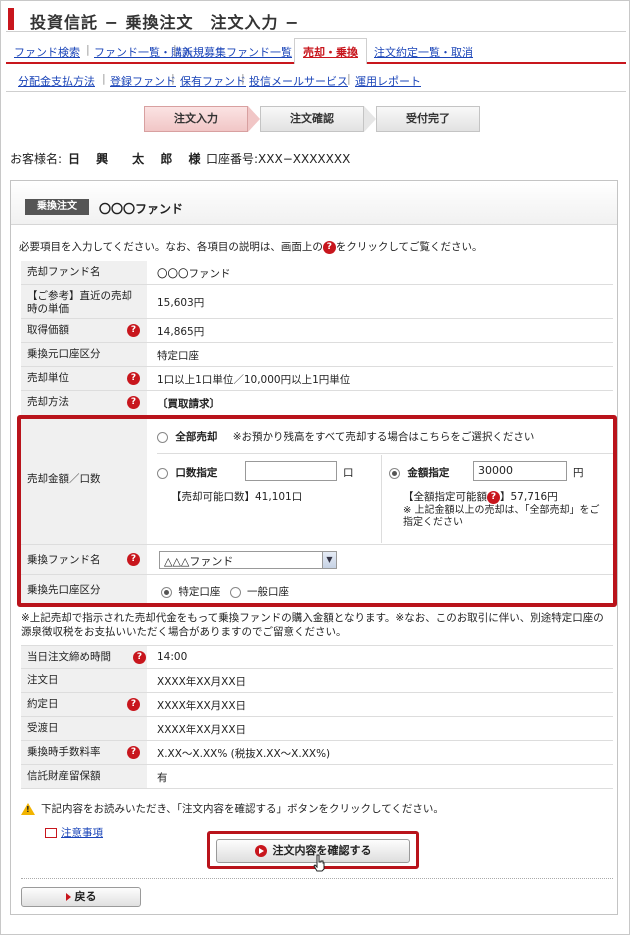 The width and height of the screenshot is (630, 935). Describe the element at coordinates (181, 303) in the screenshot. I see `ref-price-value: 15,603円` at that location.